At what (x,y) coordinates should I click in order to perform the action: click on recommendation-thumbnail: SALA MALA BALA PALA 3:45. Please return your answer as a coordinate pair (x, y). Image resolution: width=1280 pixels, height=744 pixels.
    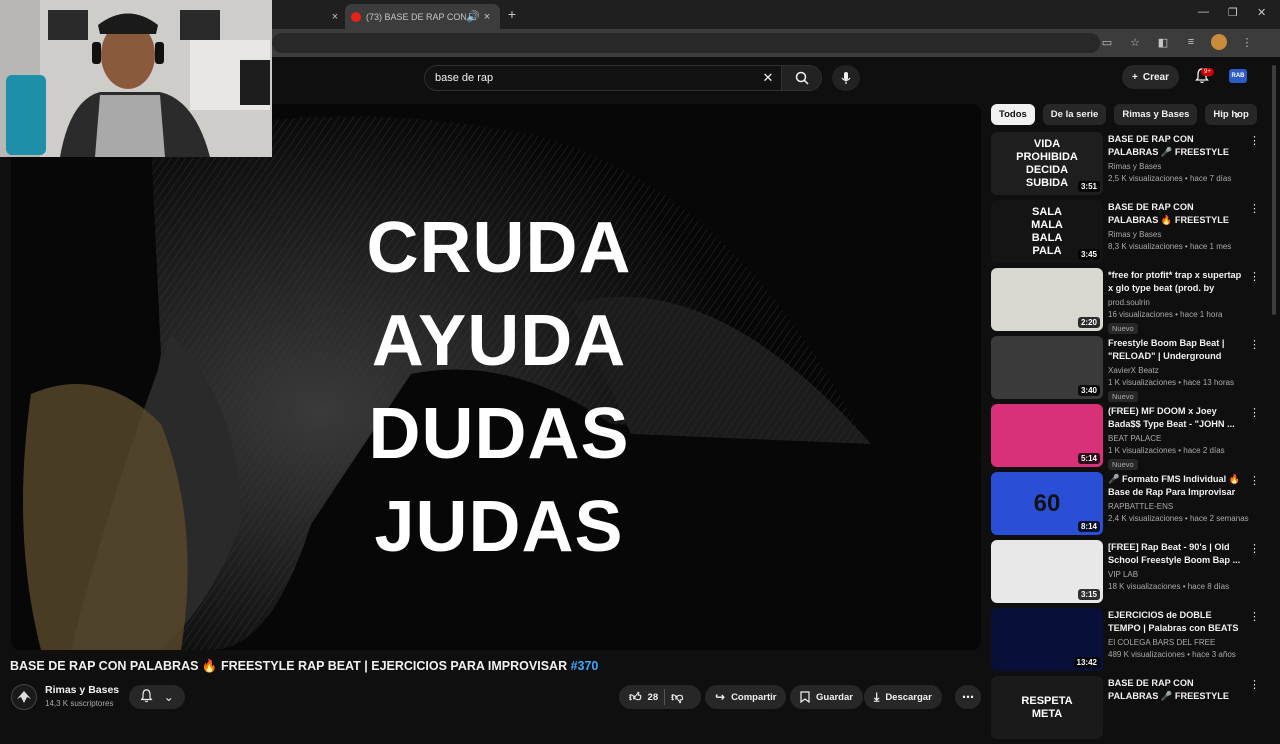
    Looking at the image, I should click on (1047, 231).